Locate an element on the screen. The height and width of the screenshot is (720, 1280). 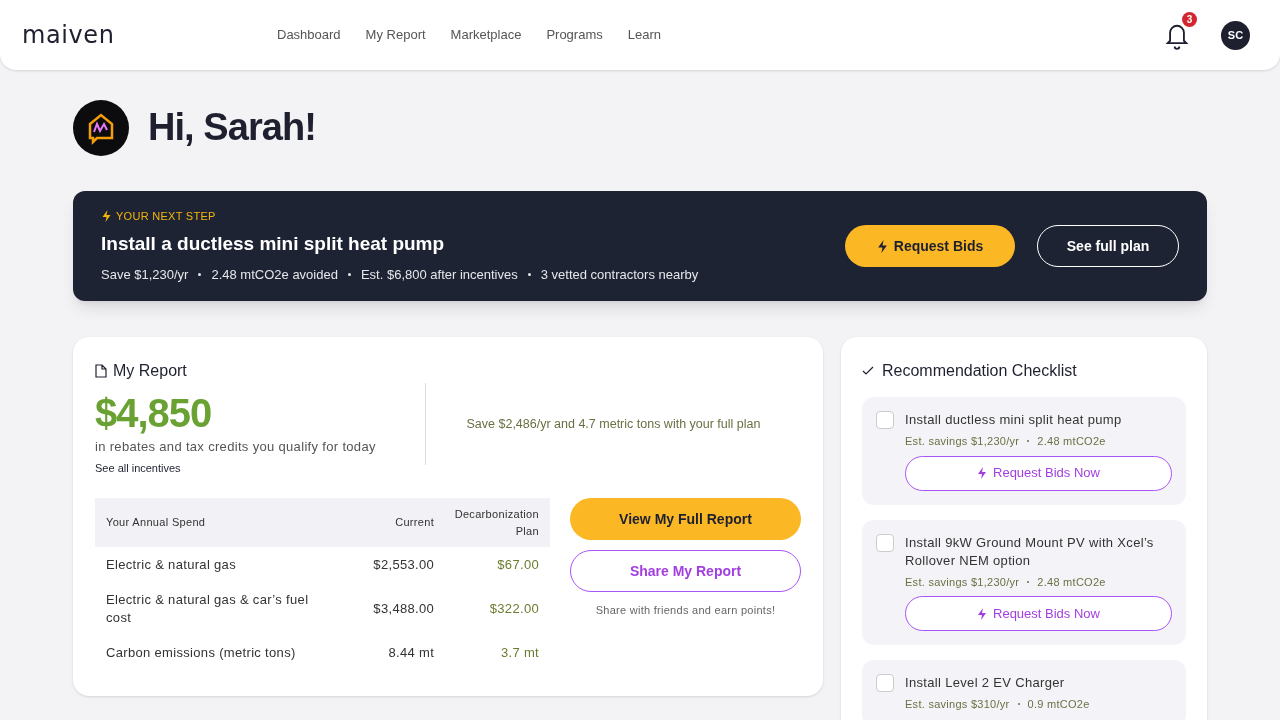
view-report-button: View My Full Report is located at coordinates (685, 519).